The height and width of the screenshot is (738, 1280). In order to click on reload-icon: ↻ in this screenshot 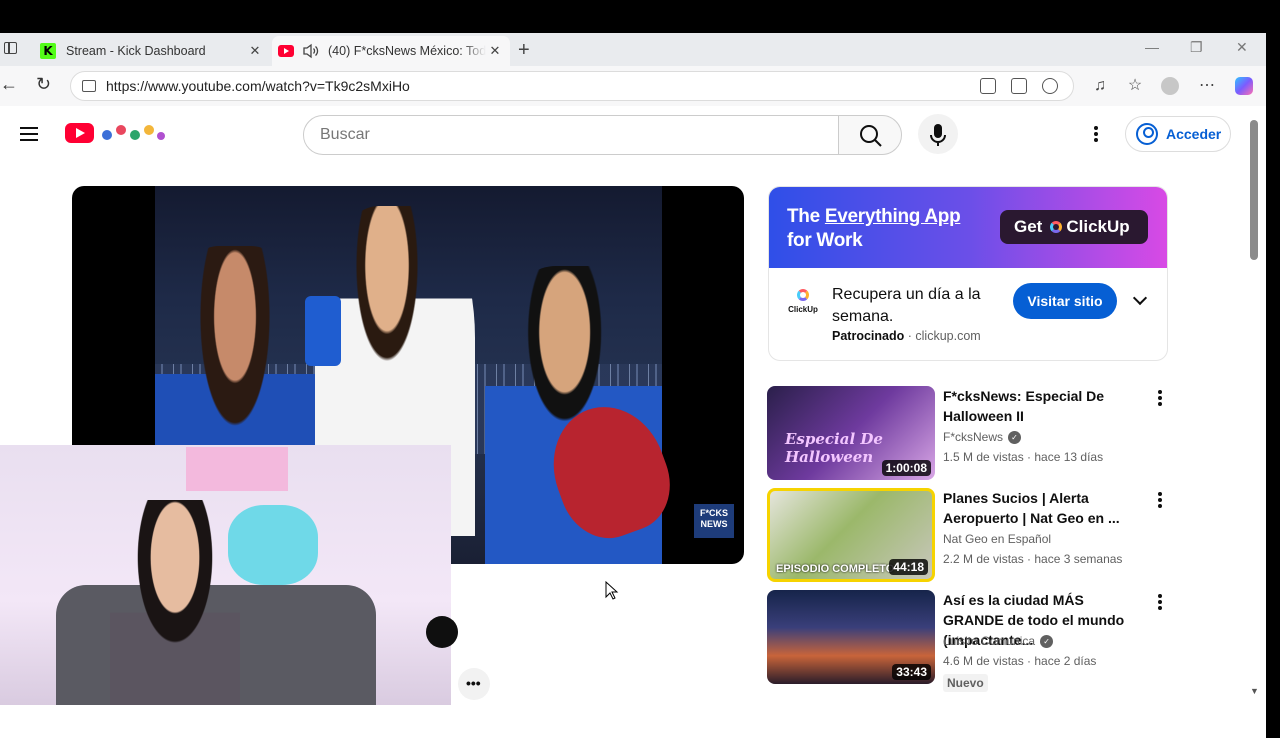, I will do `click(43, 84)`.